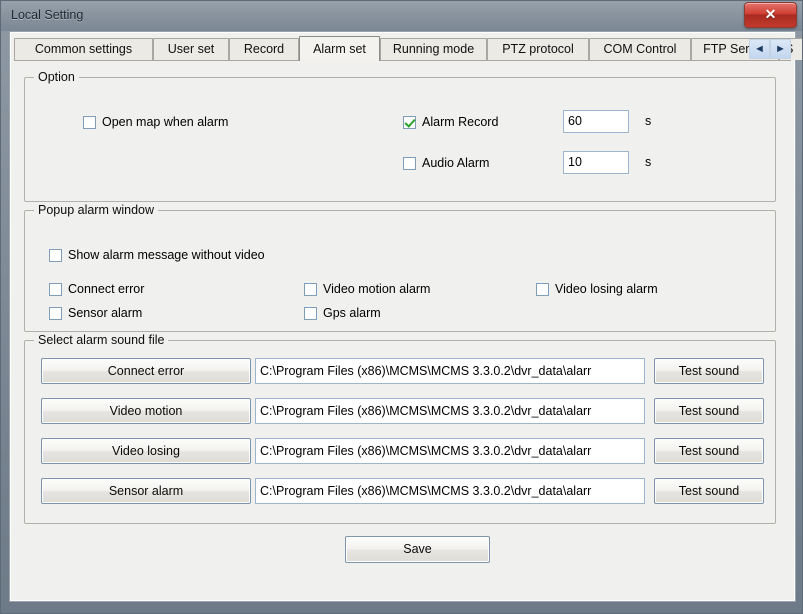 The height and width of the screenshot is (614, 803). Describe the element at coordinates (709, 451) in the screenshot. I see `test-sound-button-video-losing: Test sound` at that location.